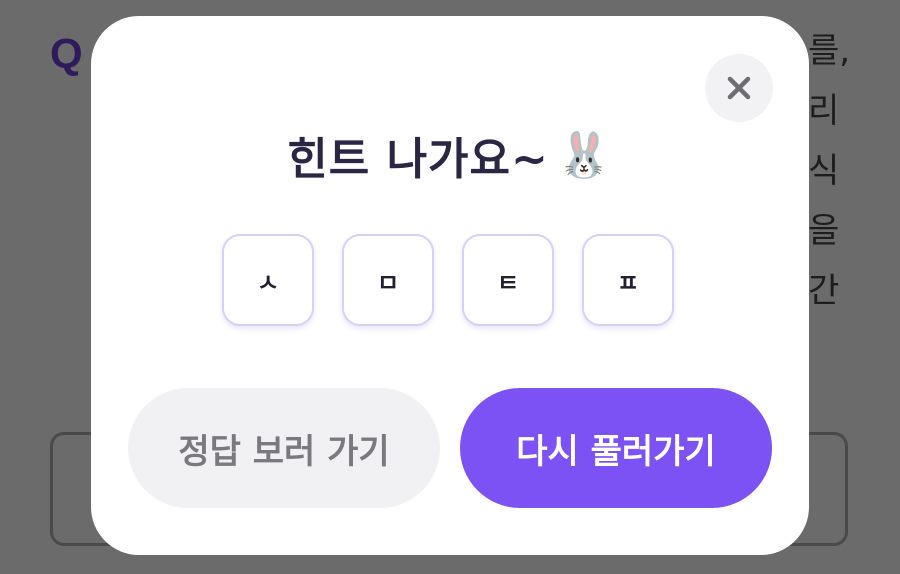 This screenshot has width=900, height=574. Describe the element at coordinates (418, 159) in the screenshot. I see `modal-title-text: 힌트 나가요~` at that location.